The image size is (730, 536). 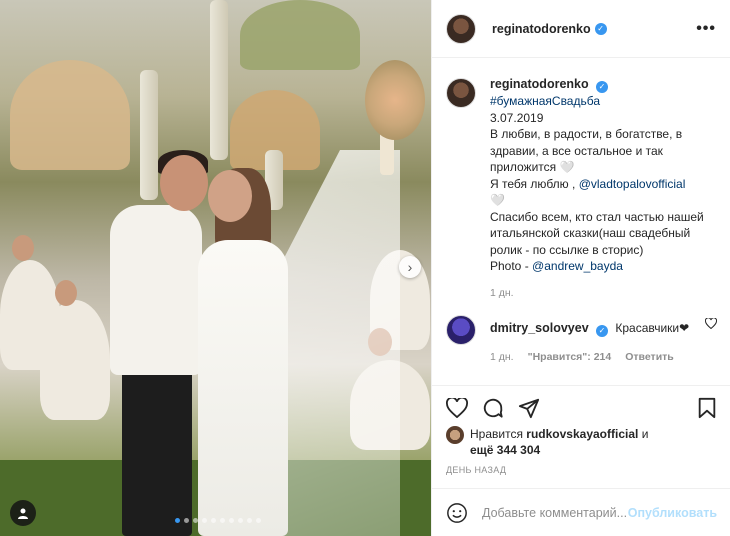 I want to click on comment-meta: 1 дн. "Нравится": 214 Ответить, so click(x=590, y=357).